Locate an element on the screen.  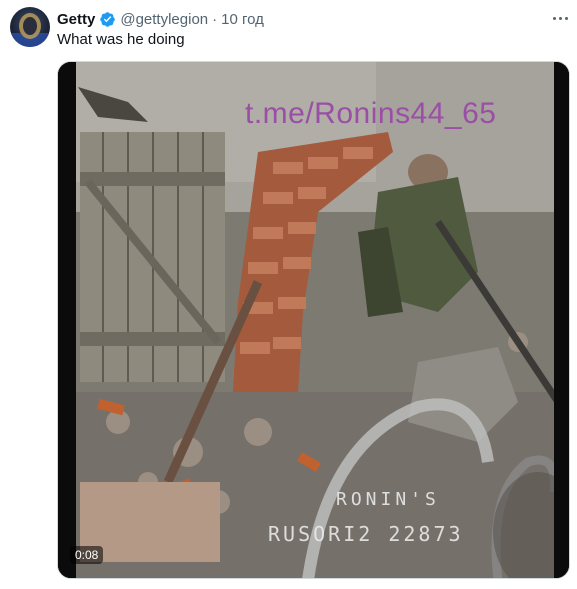
more-options-icon is located at coordinates (560, 18).